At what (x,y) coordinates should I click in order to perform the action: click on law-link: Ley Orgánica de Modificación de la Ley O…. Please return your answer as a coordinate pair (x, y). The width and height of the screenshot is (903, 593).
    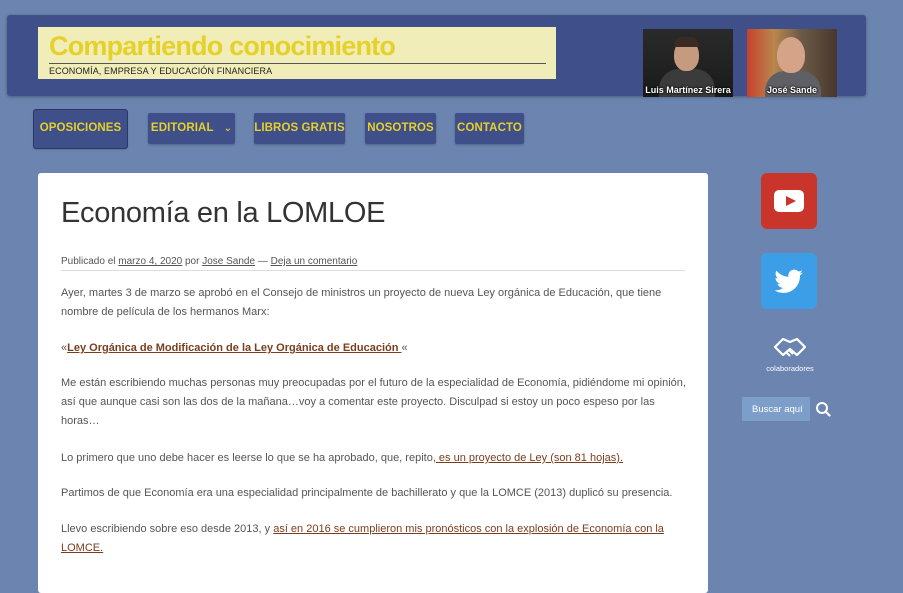
    Looking at the image, I should click on (234, 348).